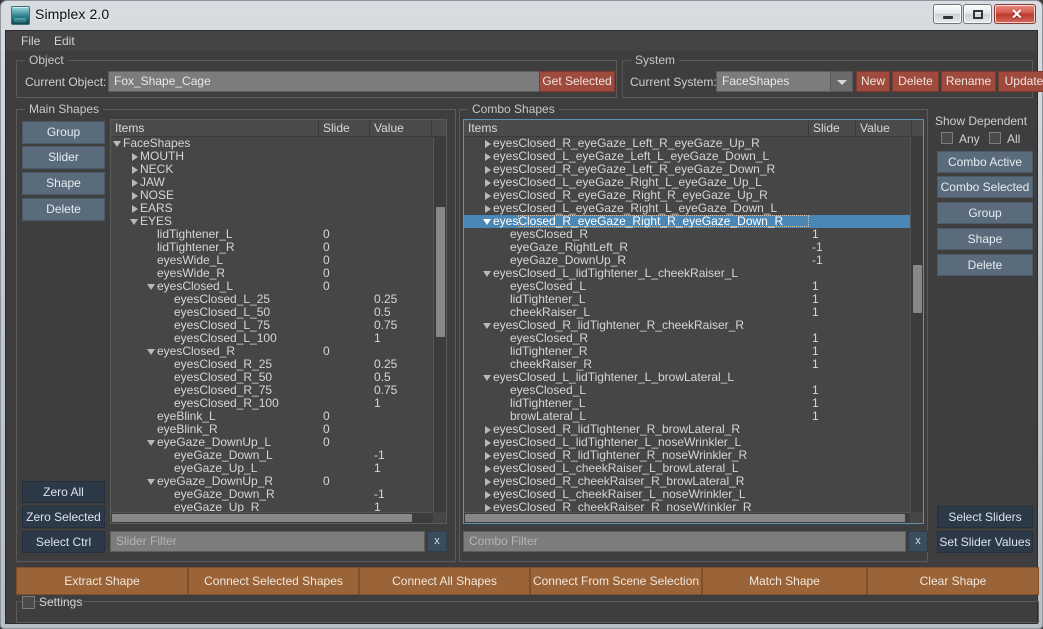 This screenshot has width=1043, height=629. I want to click on combo-col-items: Items, so click(636, 128).